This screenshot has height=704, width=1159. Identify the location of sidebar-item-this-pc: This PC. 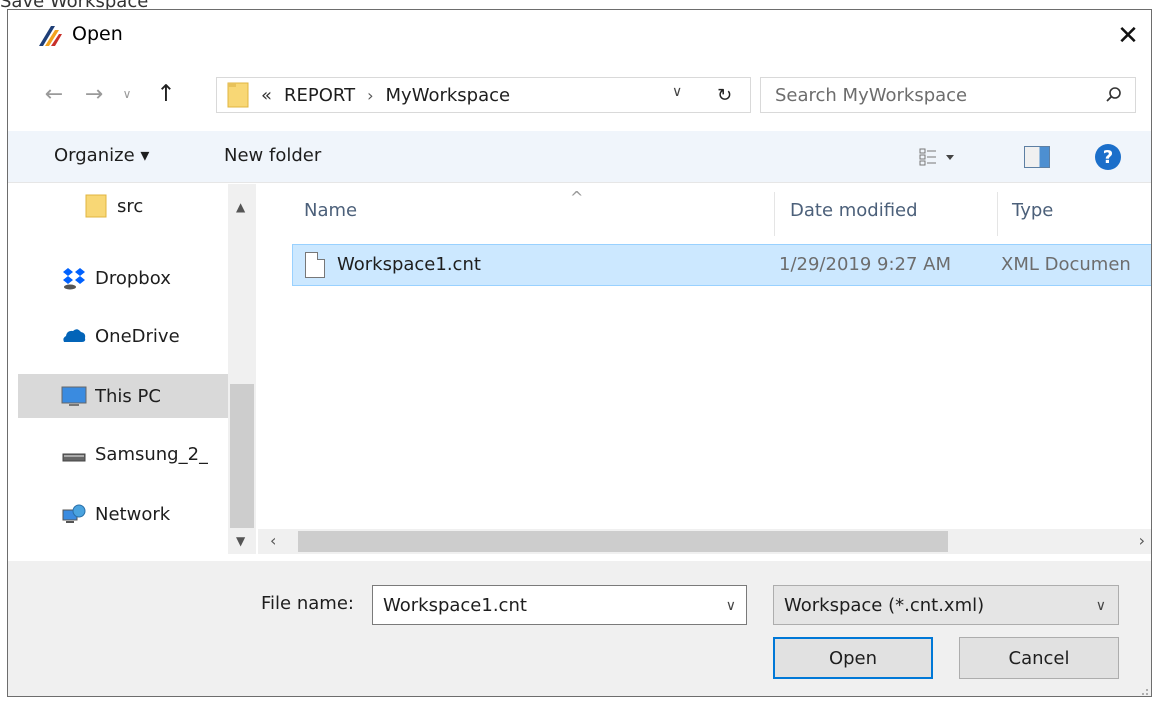
(123, 396).